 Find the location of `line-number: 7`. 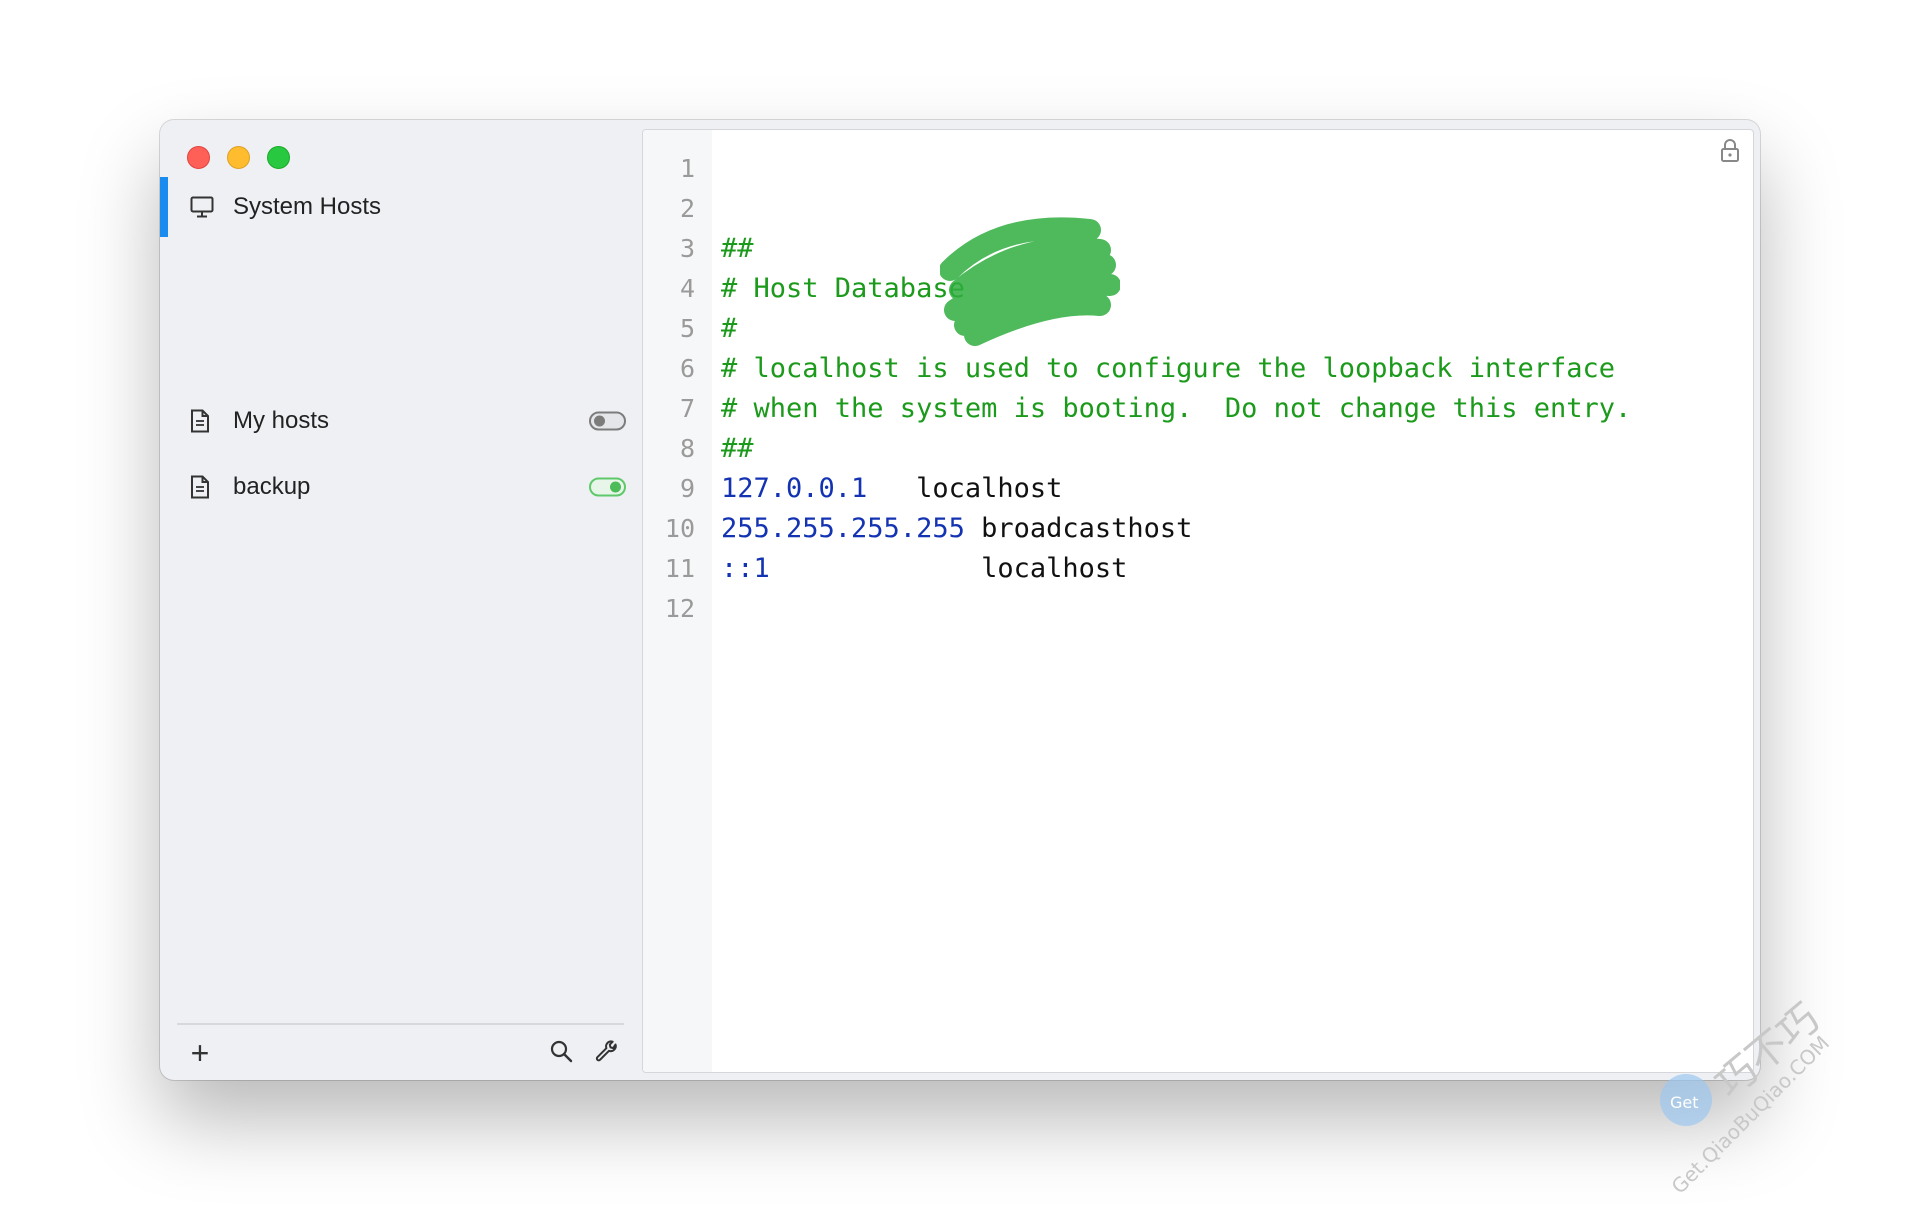

line-number: 7 is located at coordinates (687, 408).